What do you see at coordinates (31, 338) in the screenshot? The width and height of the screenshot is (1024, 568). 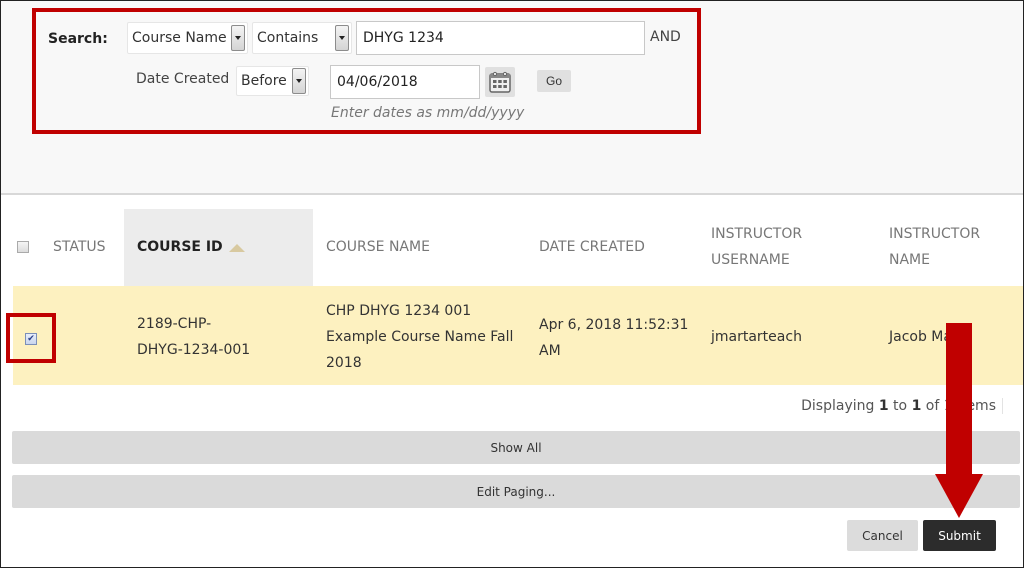 I see `checkbox-highlight-box` at bounding box center [31, 338].